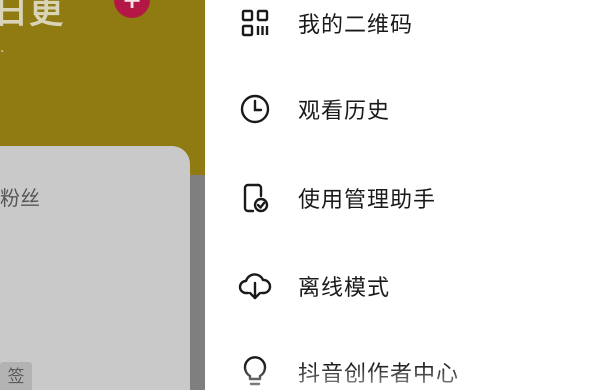 The width and height of the screenshot is (600, 390). I want to click on add-button: +, so click(132, 9).